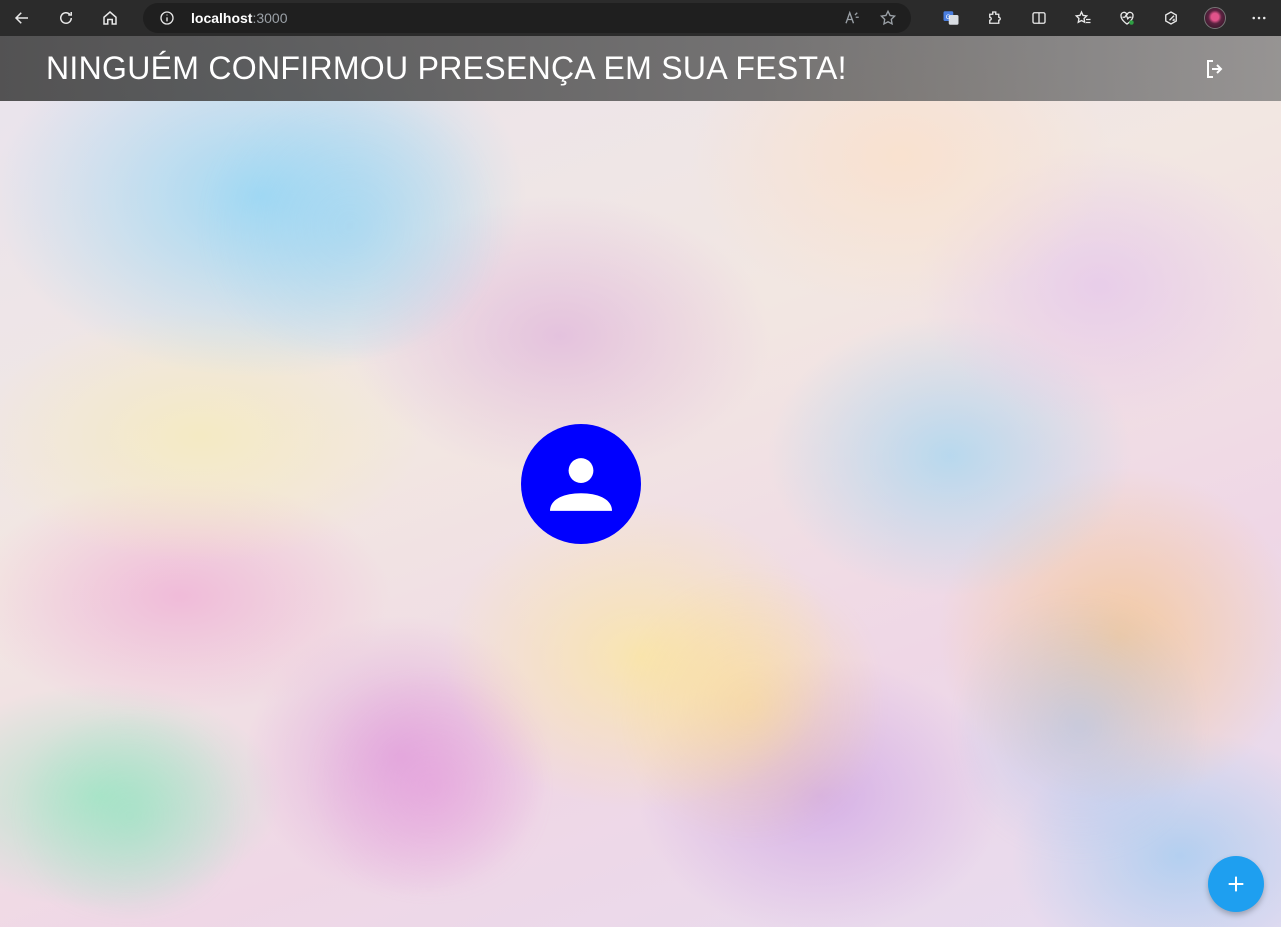 The width and height of the screenshot is (1281, 927). I want to click on split-screen-button, so click(1039, 18).